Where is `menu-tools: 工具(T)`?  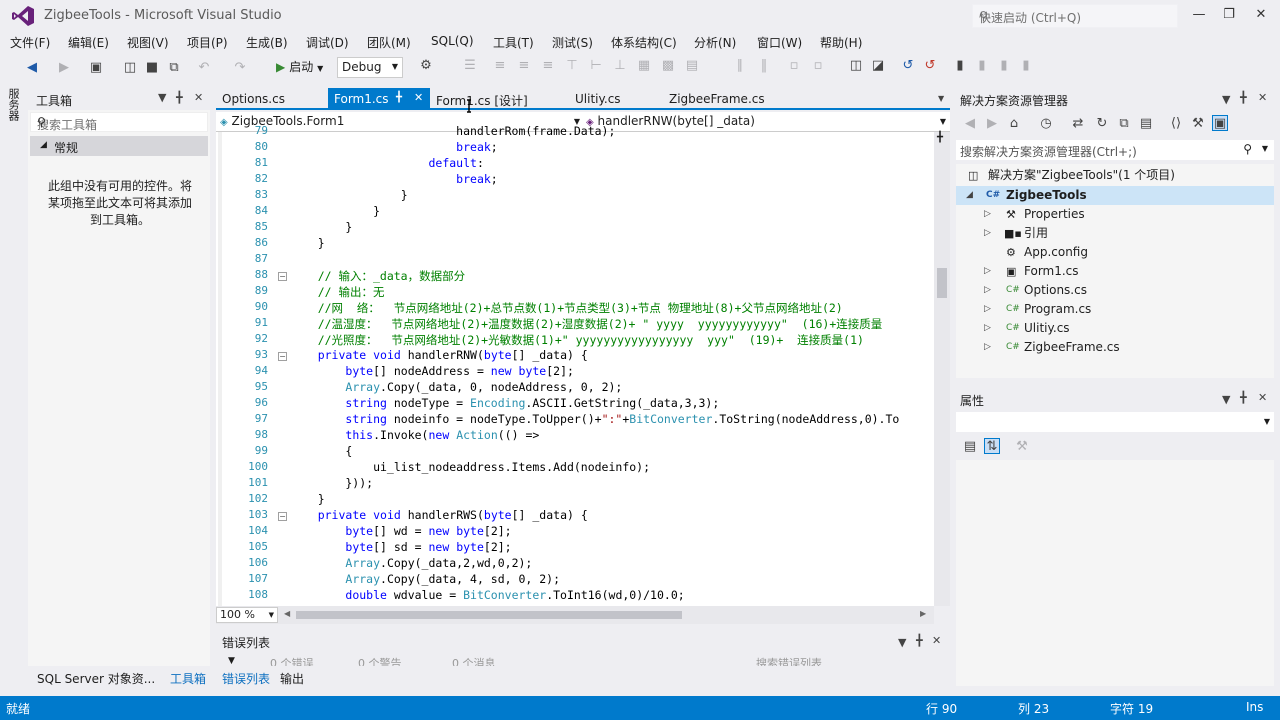
menu-tools: 工具(T) is located at coordinates (513, 42).